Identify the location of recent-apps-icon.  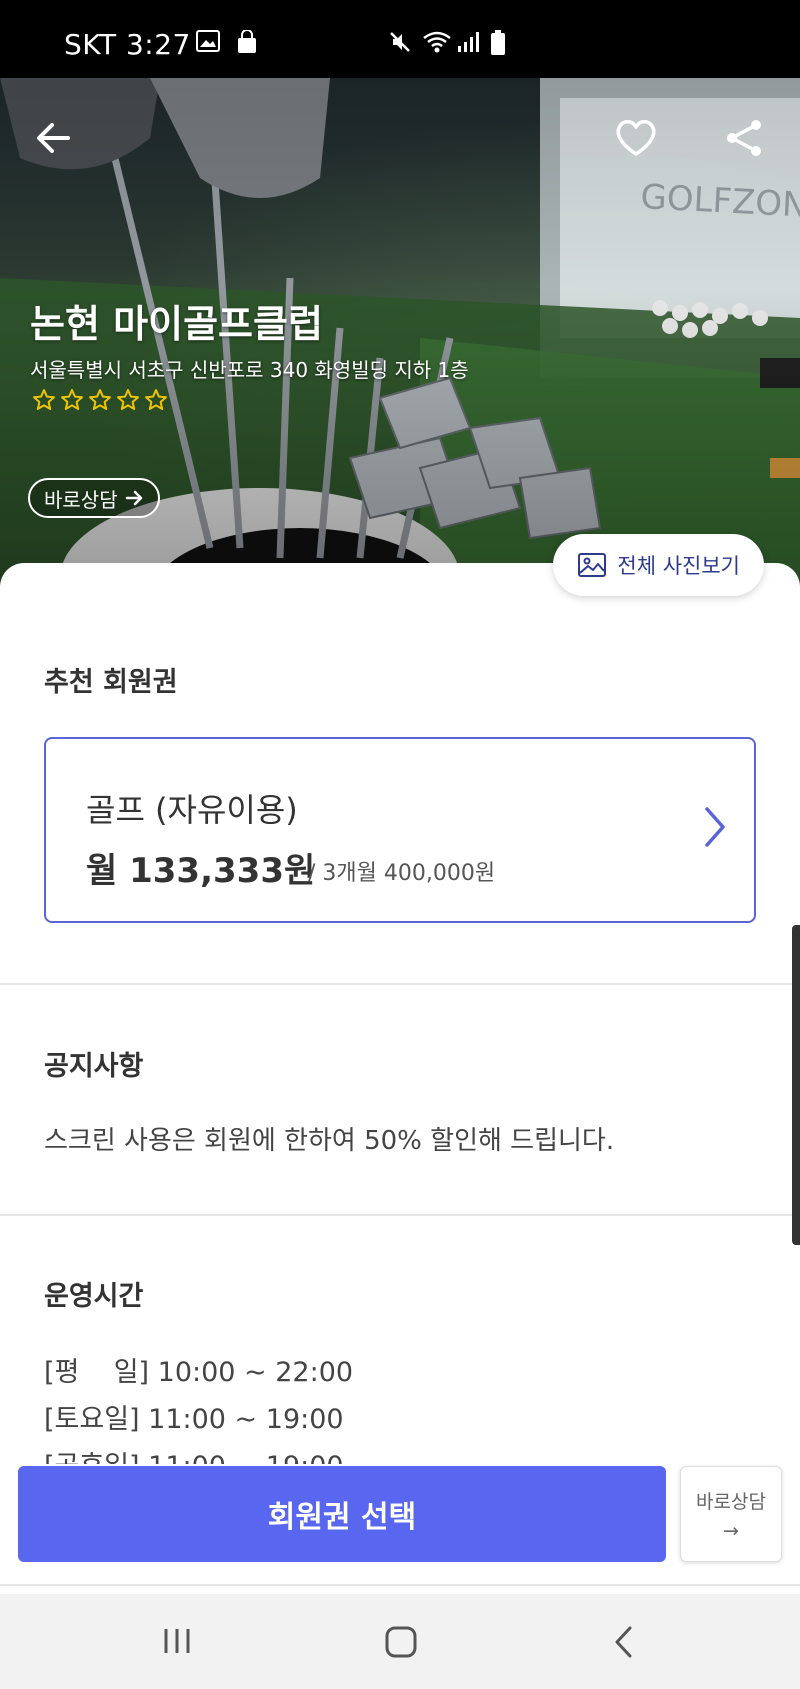
(177, 1641).